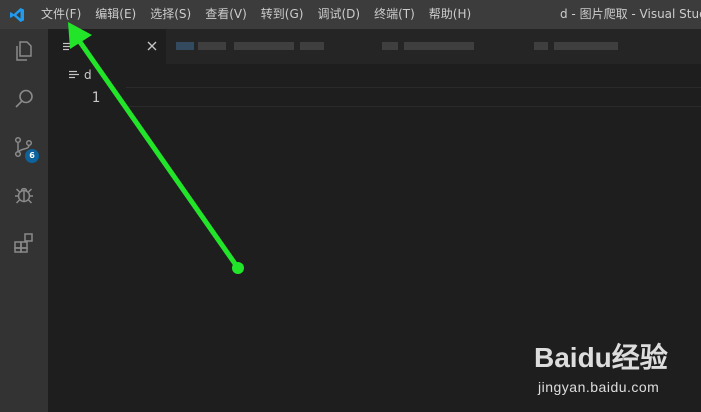  I want to click on line-number: 1, so click(95, 98).